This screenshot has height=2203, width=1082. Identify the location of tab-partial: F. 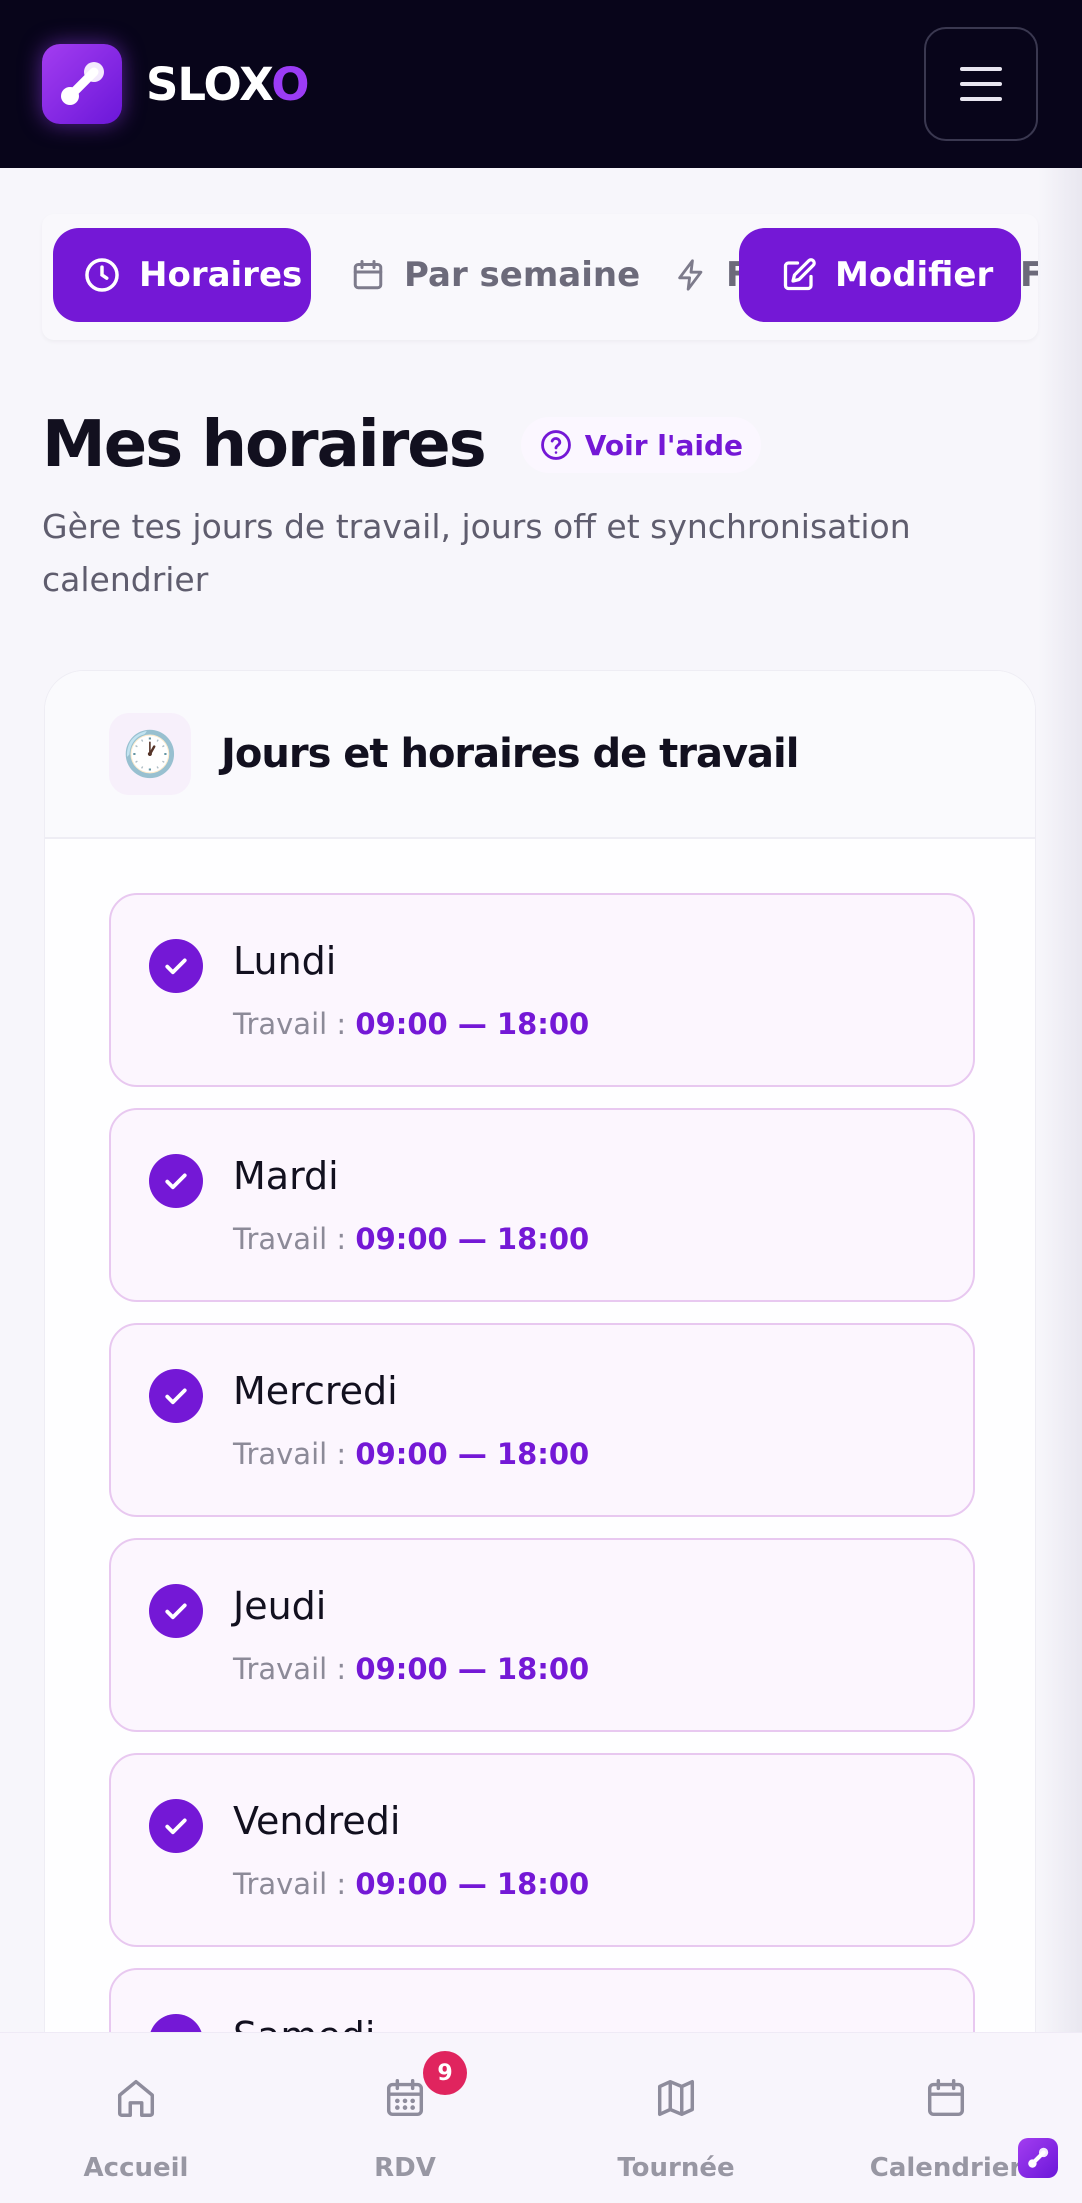
(711, 275).